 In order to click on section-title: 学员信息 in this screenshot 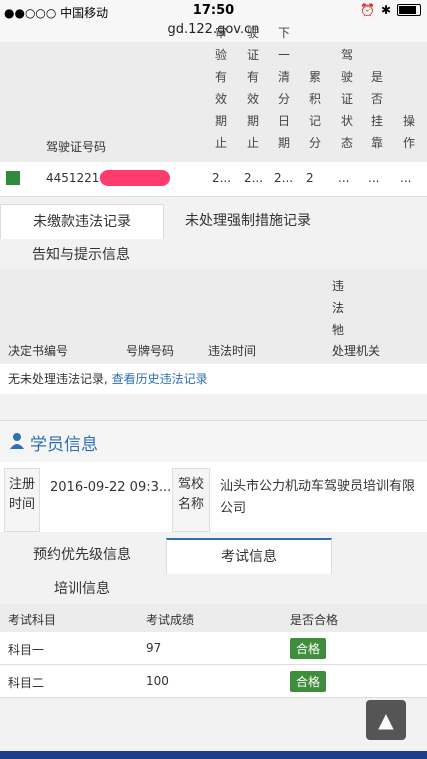, I will do `click(64, 445)`.